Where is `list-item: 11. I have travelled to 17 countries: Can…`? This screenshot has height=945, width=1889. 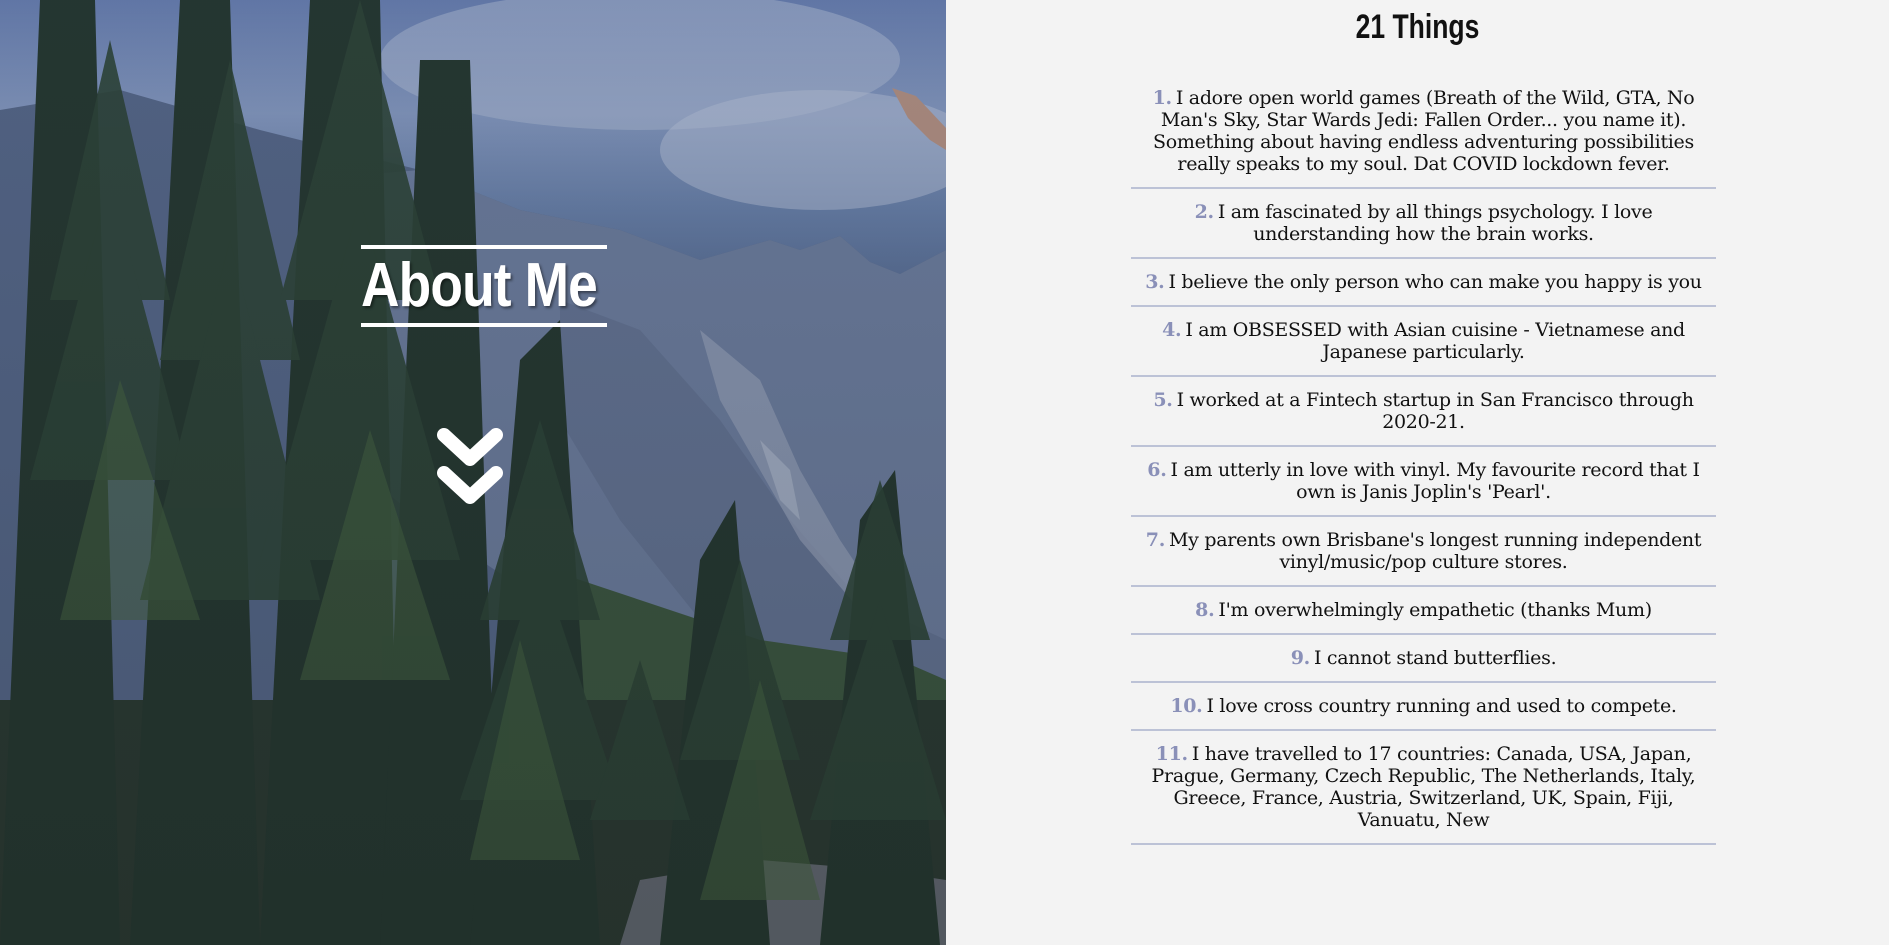
list-item: 11. I have travelled to 17 countries: Can… is located at coordinates (1423, 788).